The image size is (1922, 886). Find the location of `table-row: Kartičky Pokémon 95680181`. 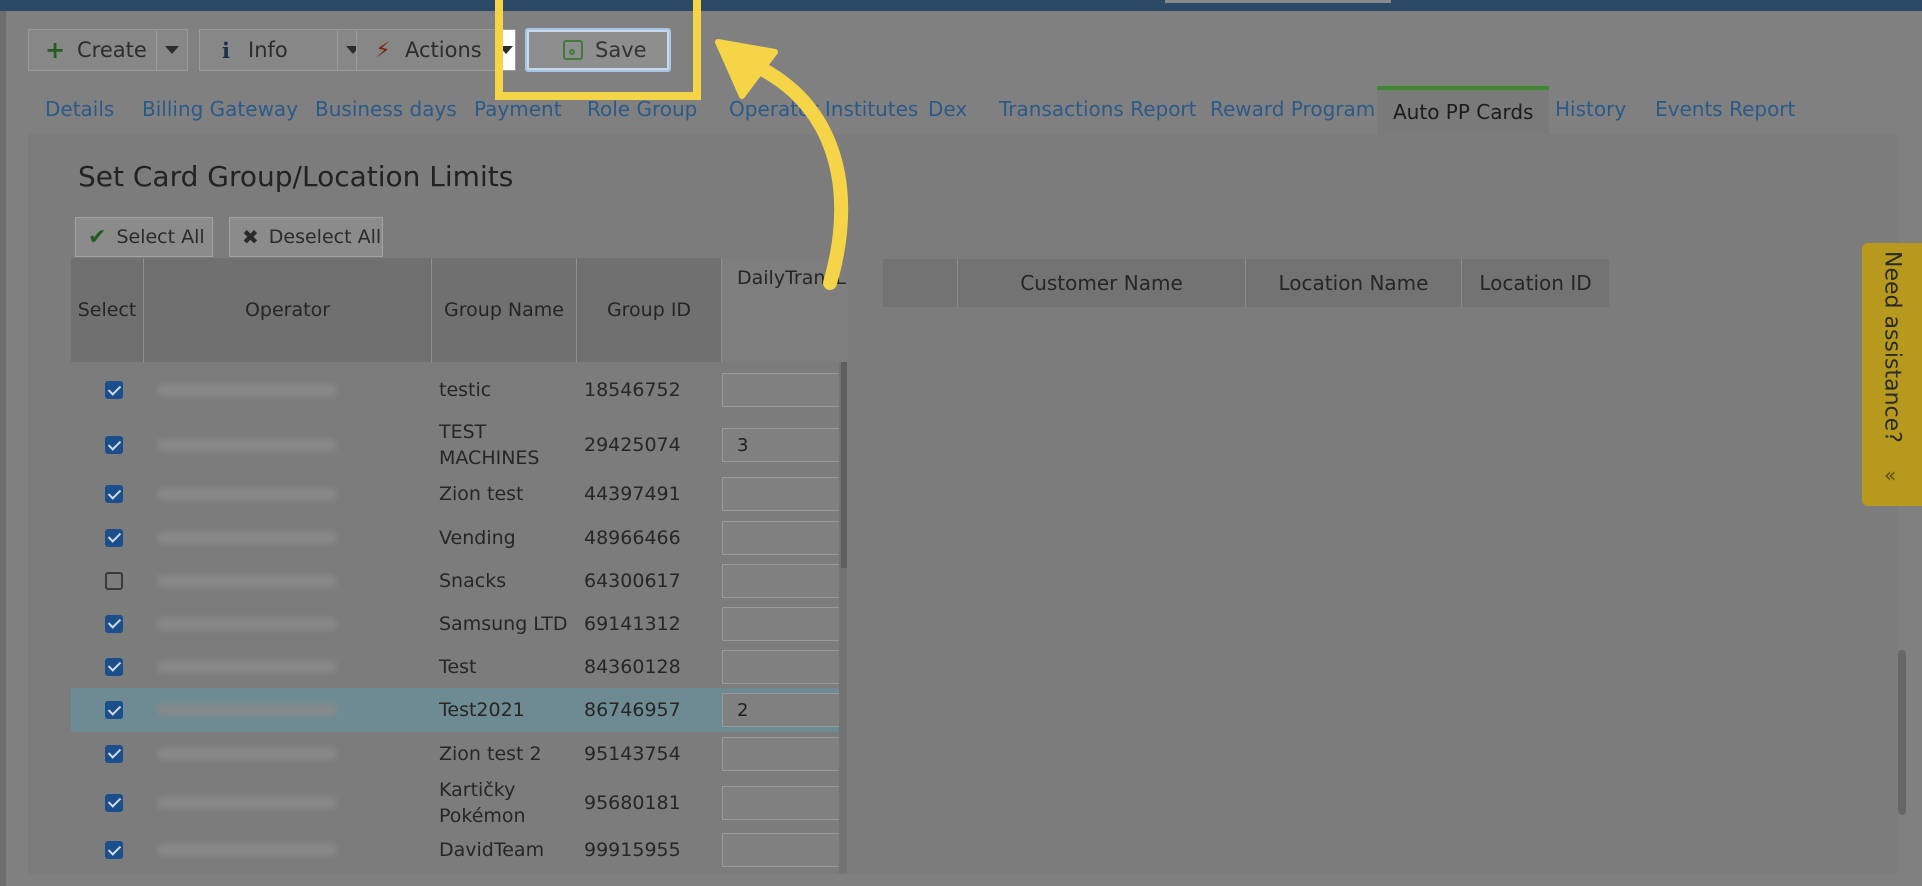

table-row: Kartičky Pokémon 95680181 is located at coordinates (459, 802).